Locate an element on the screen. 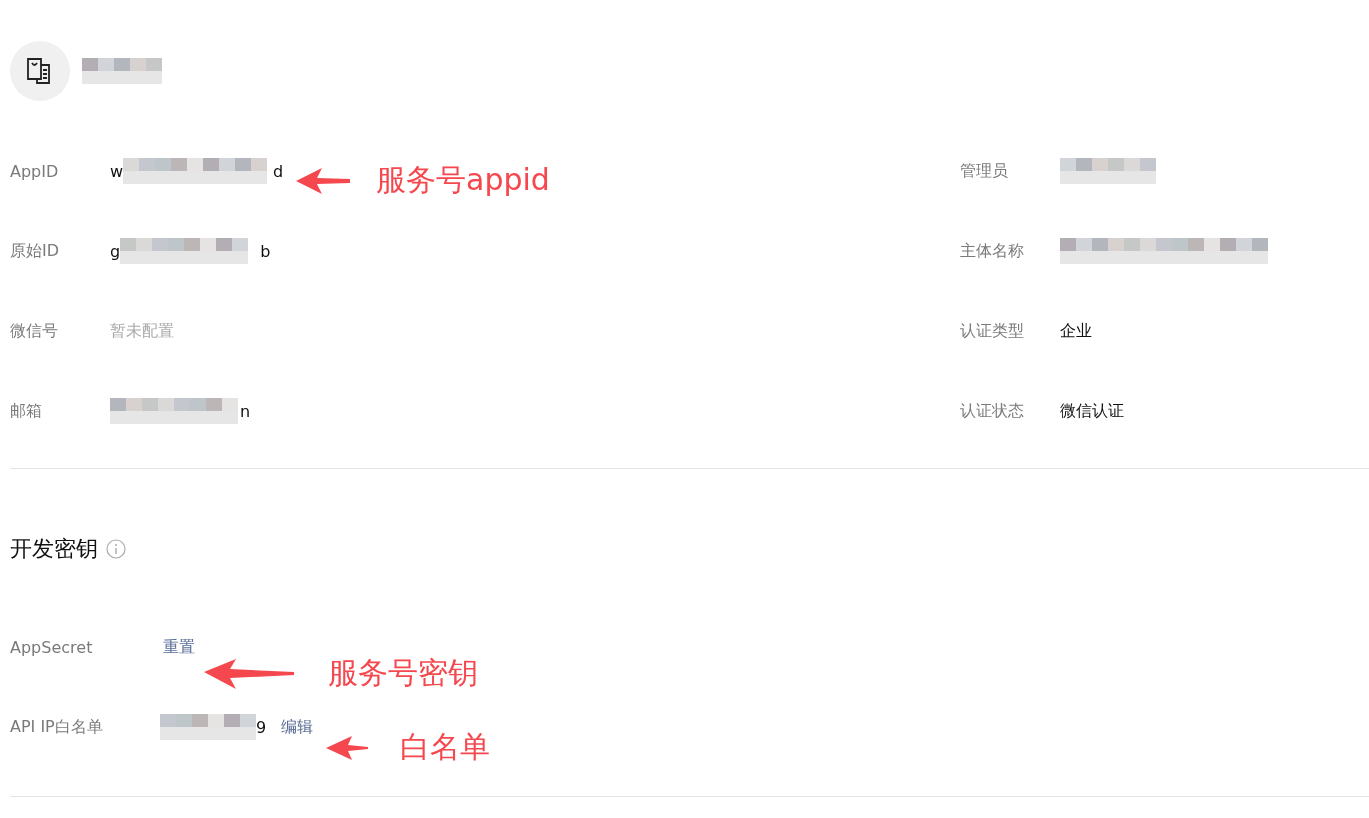  action-link: 编辑 is located at coordinates (297, 727).